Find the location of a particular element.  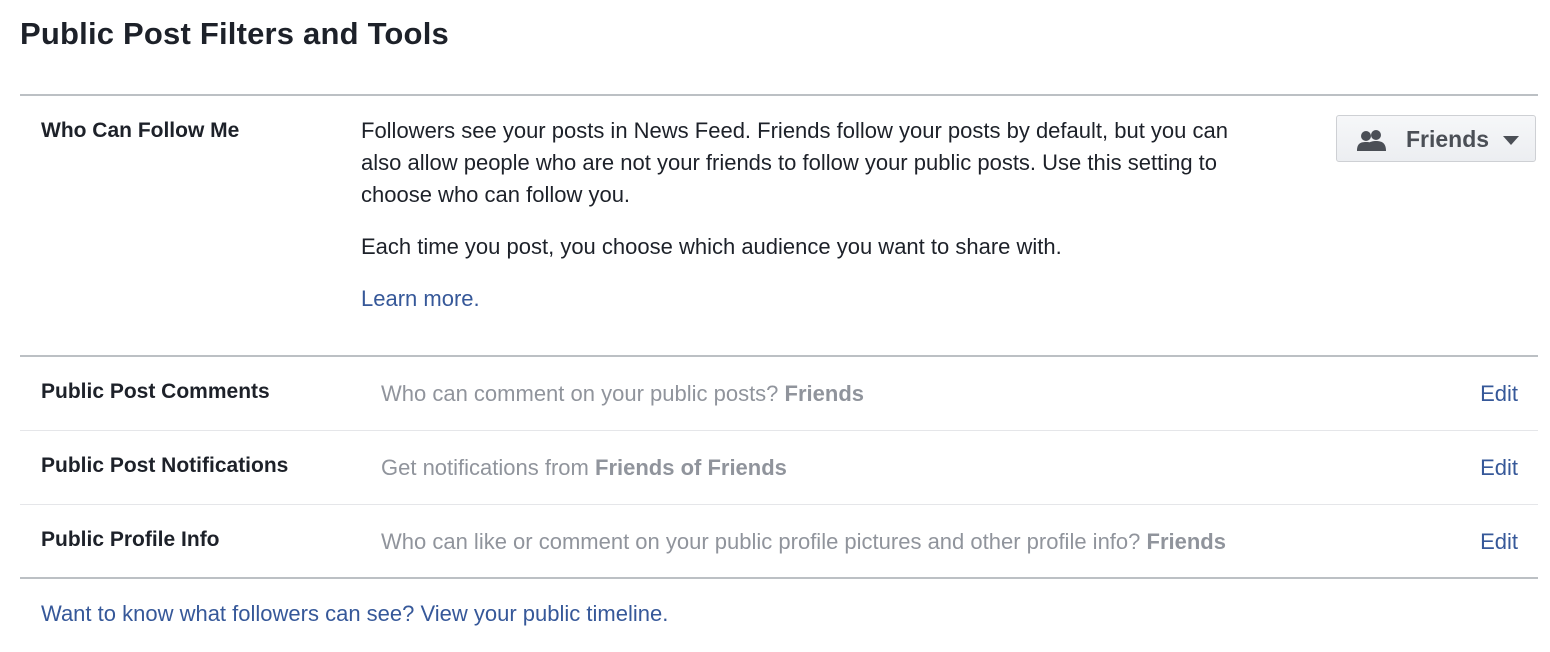

audience-selector-button: Friends is located at coordinates (1436, 138).